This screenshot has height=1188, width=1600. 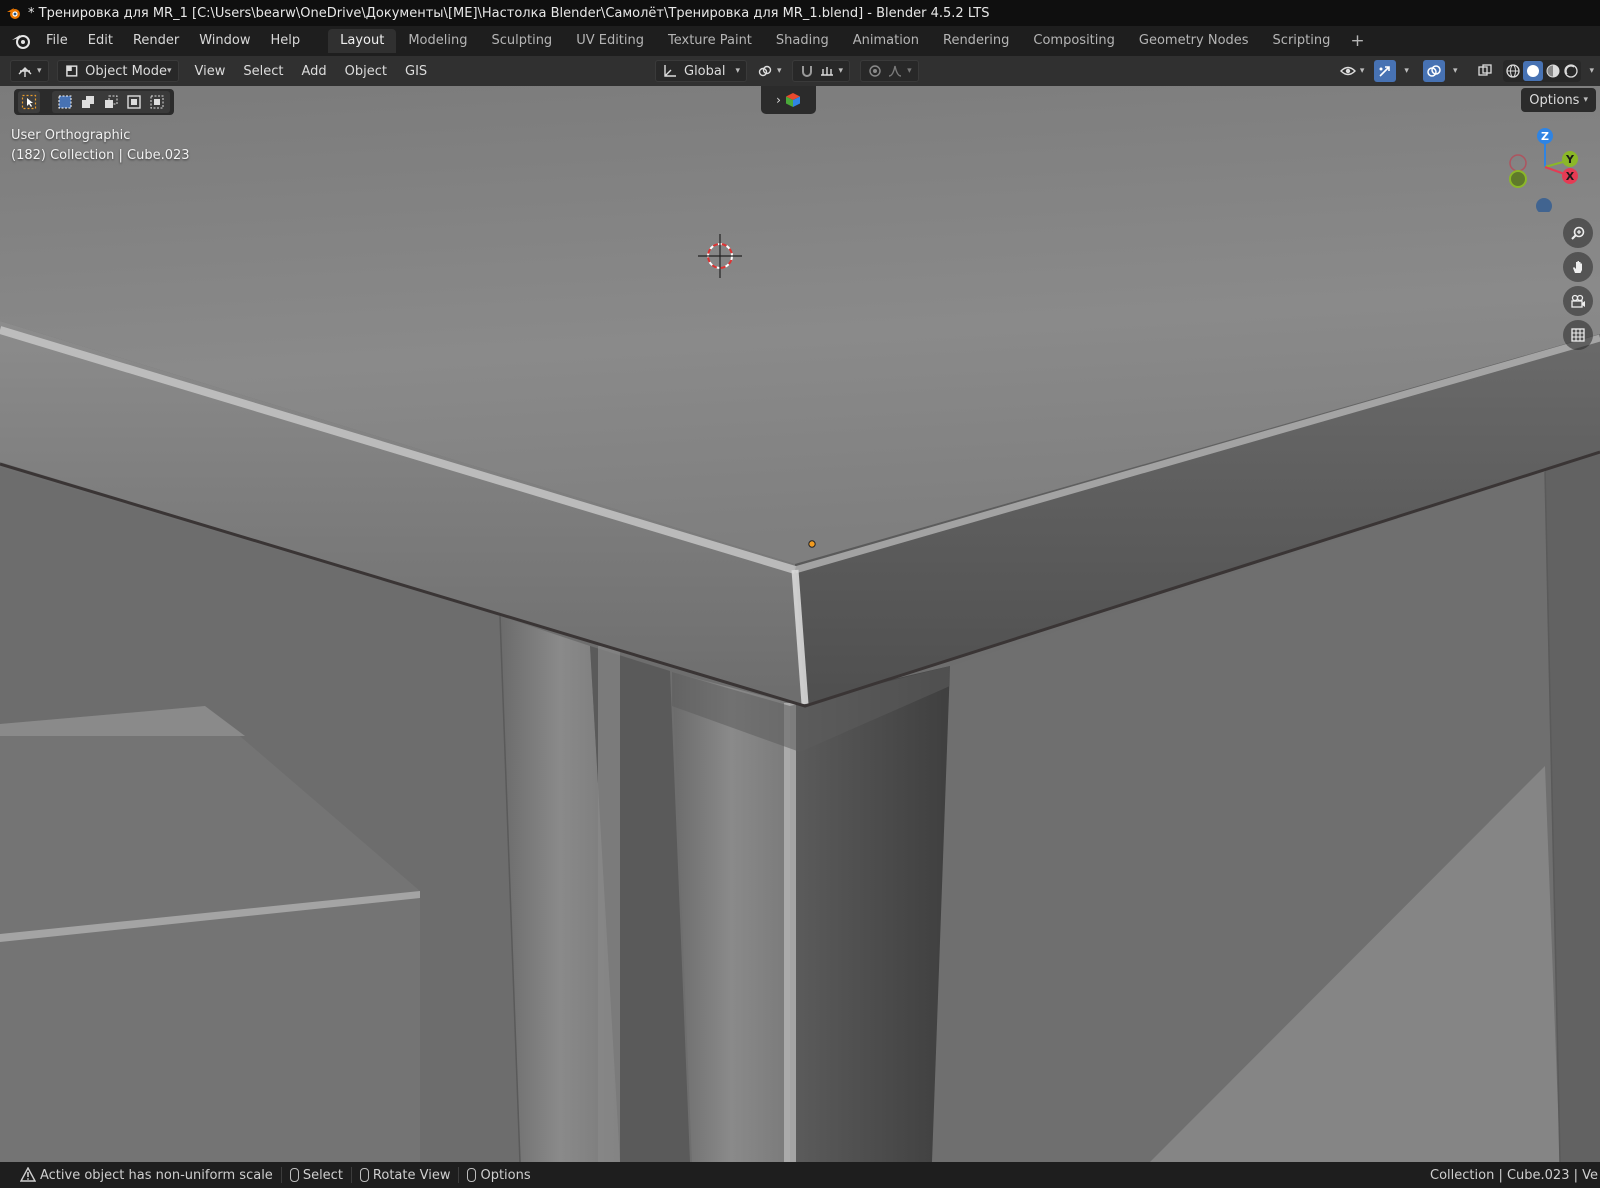 What do you see at coordinates (362, 41) in the screenshot?
I see `tab-layout: Layout` at bounding box center [362, 41].